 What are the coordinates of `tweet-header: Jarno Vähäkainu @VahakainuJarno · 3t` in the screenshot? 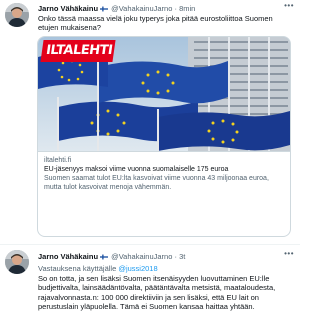 It's located at (167, 256).